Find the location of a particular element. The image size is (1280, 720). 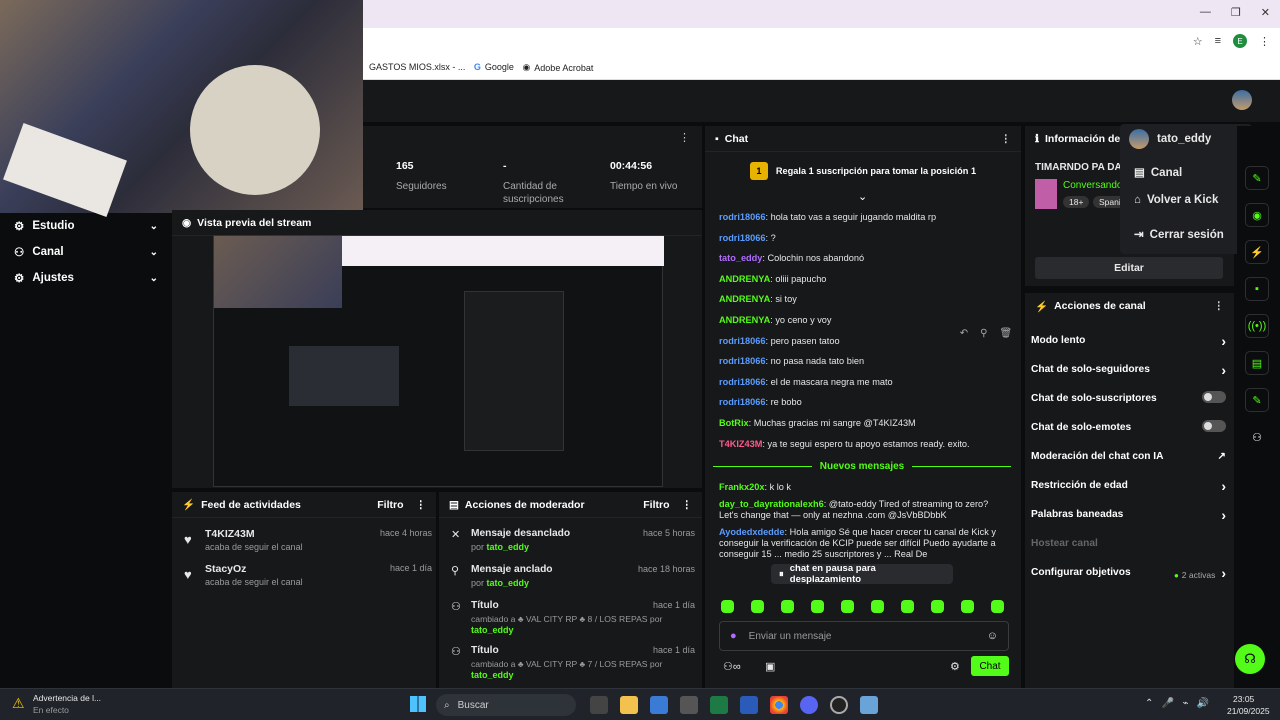

person-figure is located at coordinates (255, 130).